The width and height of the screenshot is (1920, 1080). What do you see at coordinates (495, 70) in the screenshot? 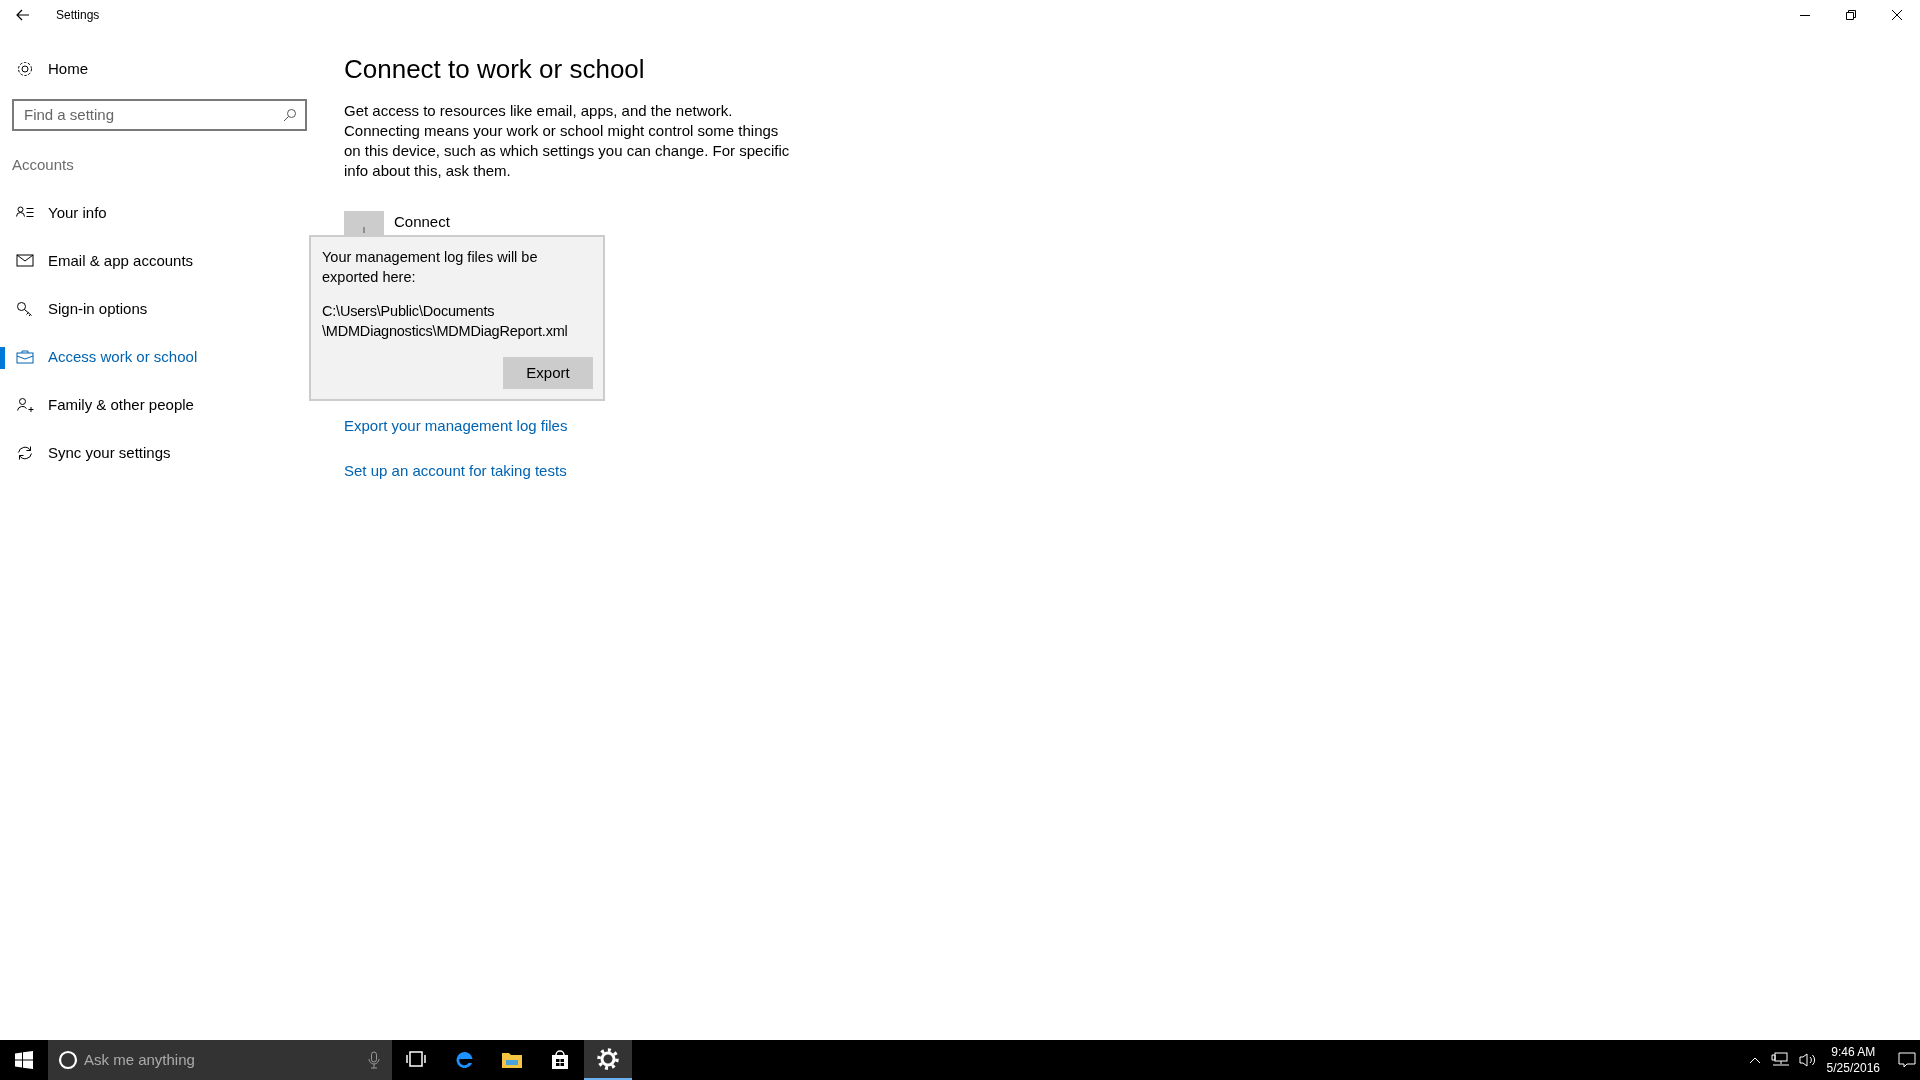
I see `page-heading: Connect to work or school` at bounding box center [495, 70].